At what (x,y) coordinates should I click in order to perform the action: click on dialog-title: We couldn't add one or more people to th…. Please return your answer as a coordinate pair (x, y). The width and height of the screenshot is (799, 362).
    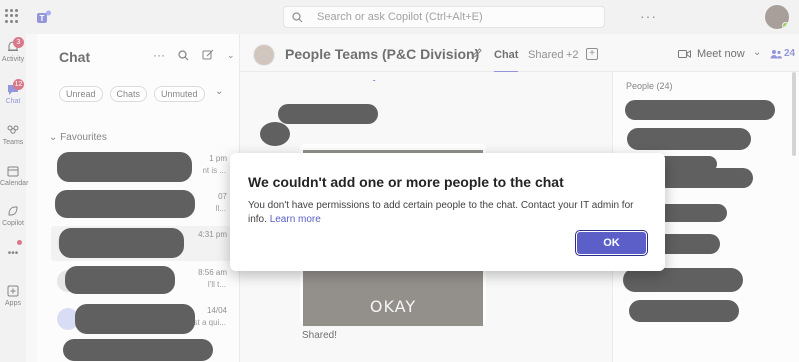
    Looking at the image, I should click on (406, 182).